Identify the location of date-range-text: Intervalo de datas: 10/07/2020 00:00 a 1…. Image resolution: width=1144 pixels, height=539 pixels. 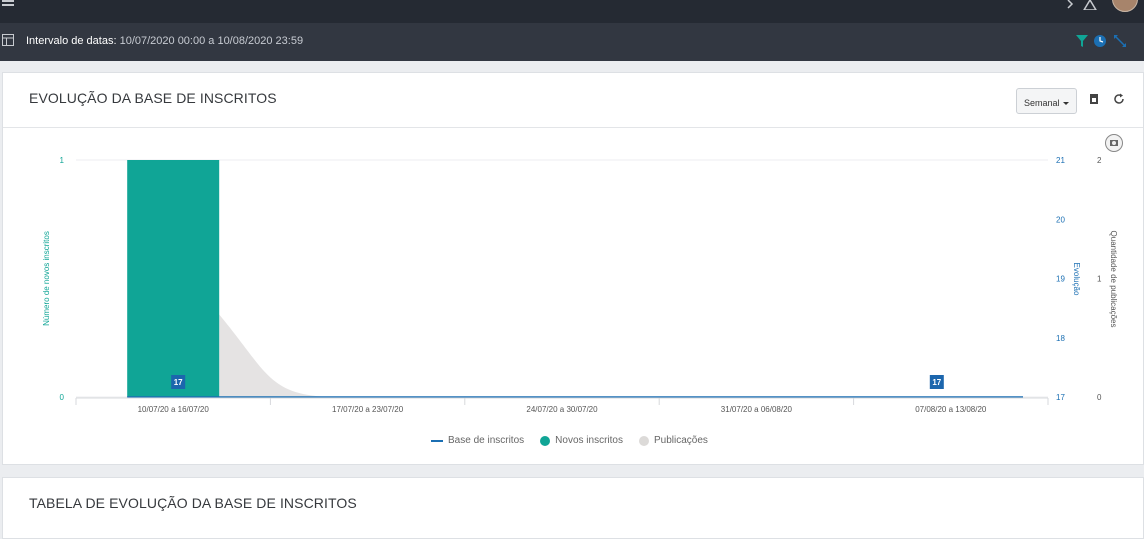
(164, 41).